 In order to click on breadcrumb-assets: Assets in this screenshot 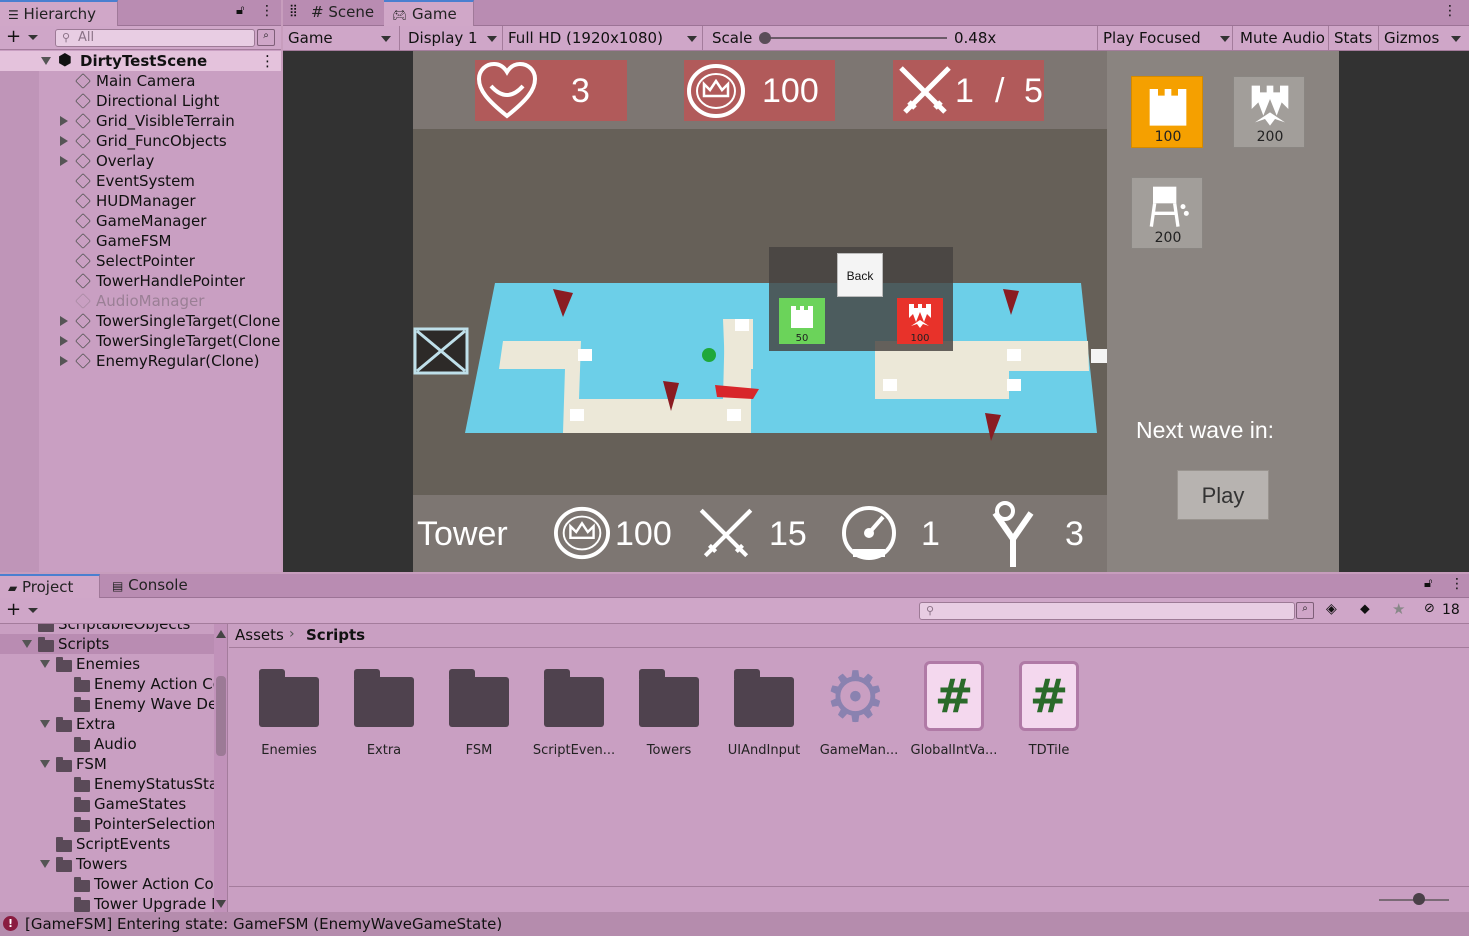, I will do `click(259, 635)`.